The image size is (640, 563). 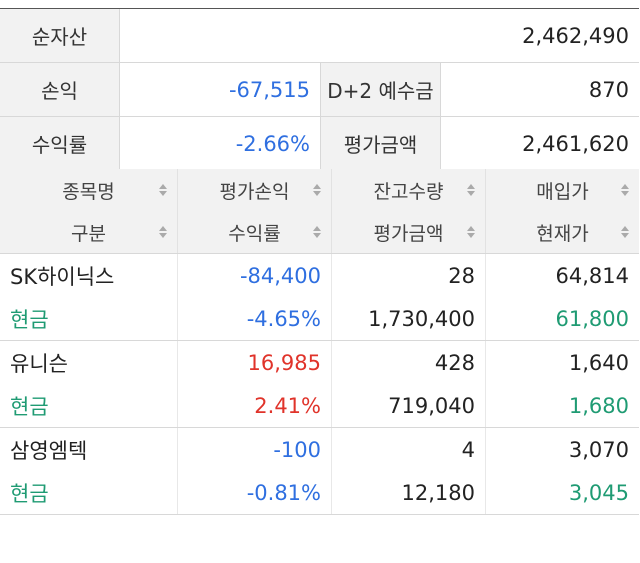 I want to click on return-rate: -0.81%, so click(x=283, y=492).